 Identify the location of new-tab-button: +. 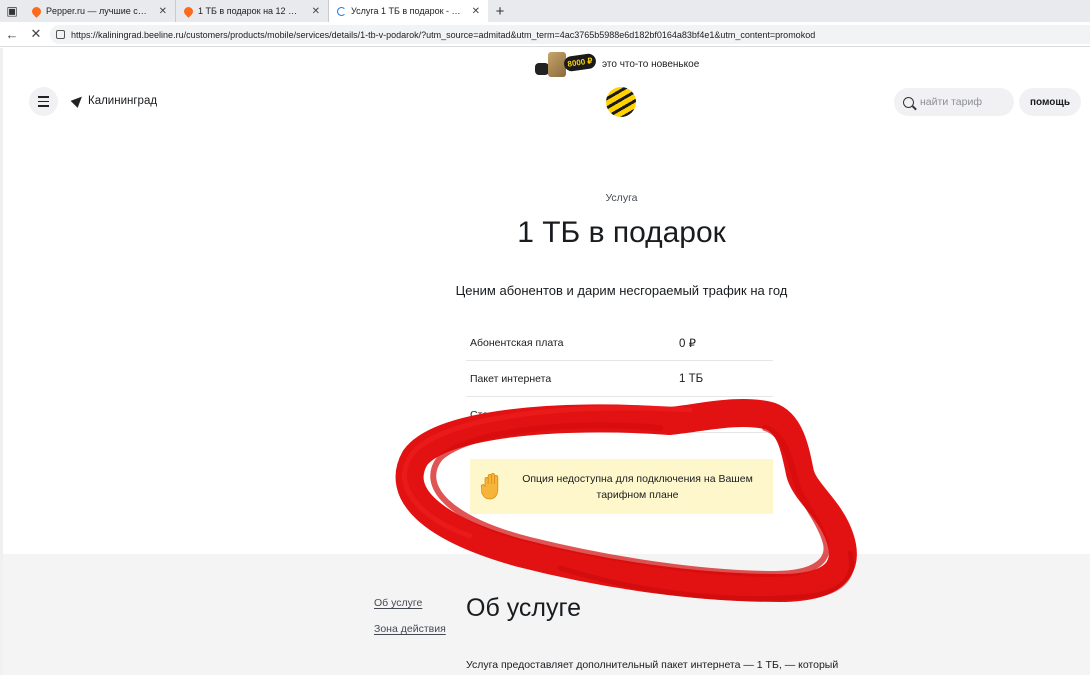
(500, 11).